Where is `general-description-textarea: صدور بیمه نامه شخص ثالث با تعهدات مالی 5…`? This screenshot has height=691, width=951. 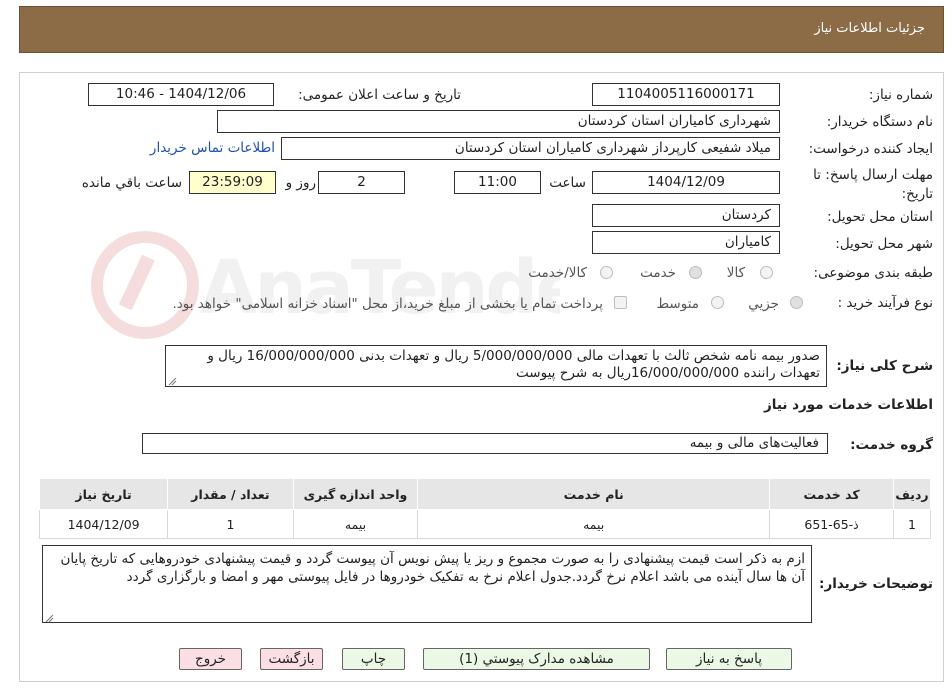 general-description-textarea: صدور بیمه نامه شخص ثالث با تعهدات مالی 5… is located at coordinates (496, 366).